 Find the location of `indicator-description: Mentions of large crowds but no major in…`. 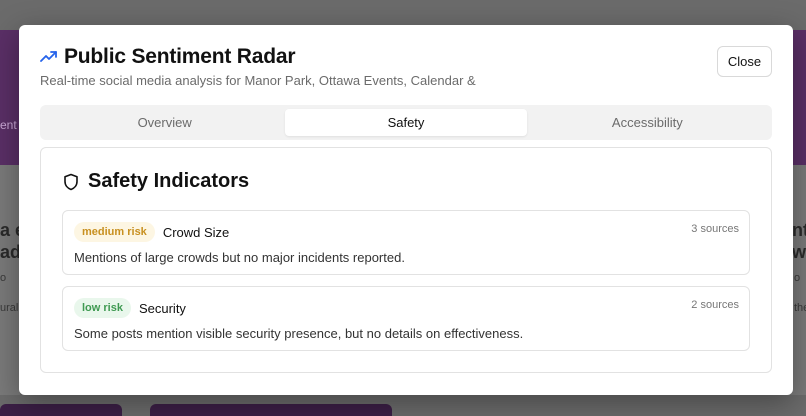

indicator-description: Mentions of large crowds but no major in… is located at coordinates (239, 257).